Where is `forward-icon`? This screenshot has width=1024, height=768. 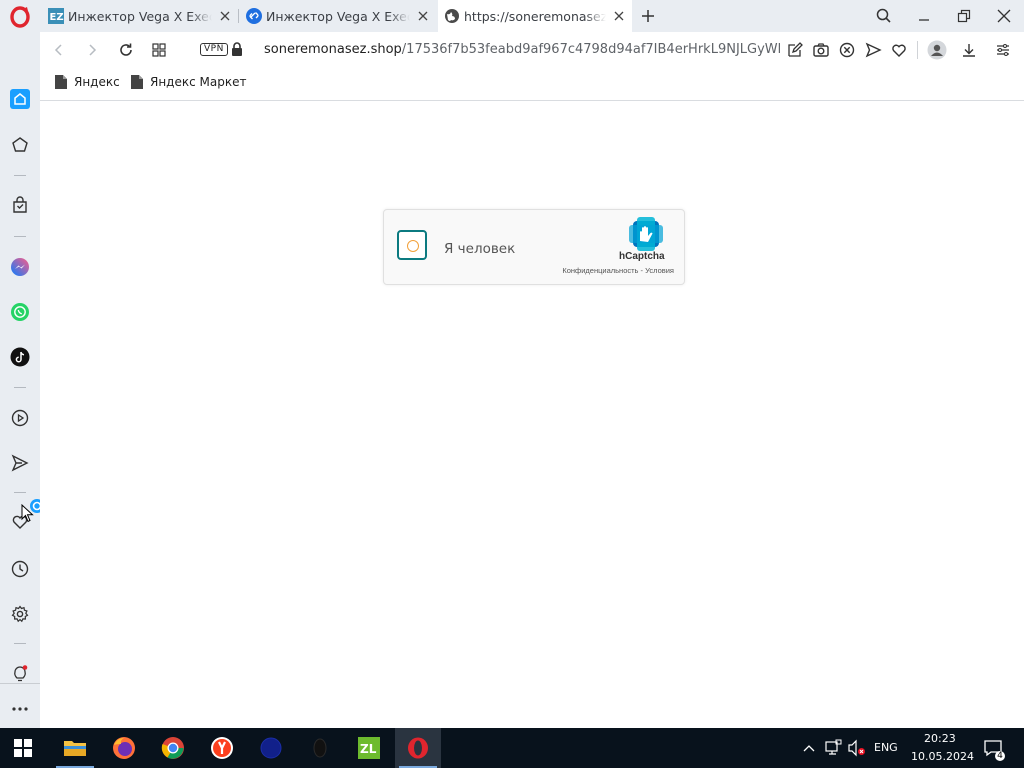
forward-icon is located at coordinates (92, 50).